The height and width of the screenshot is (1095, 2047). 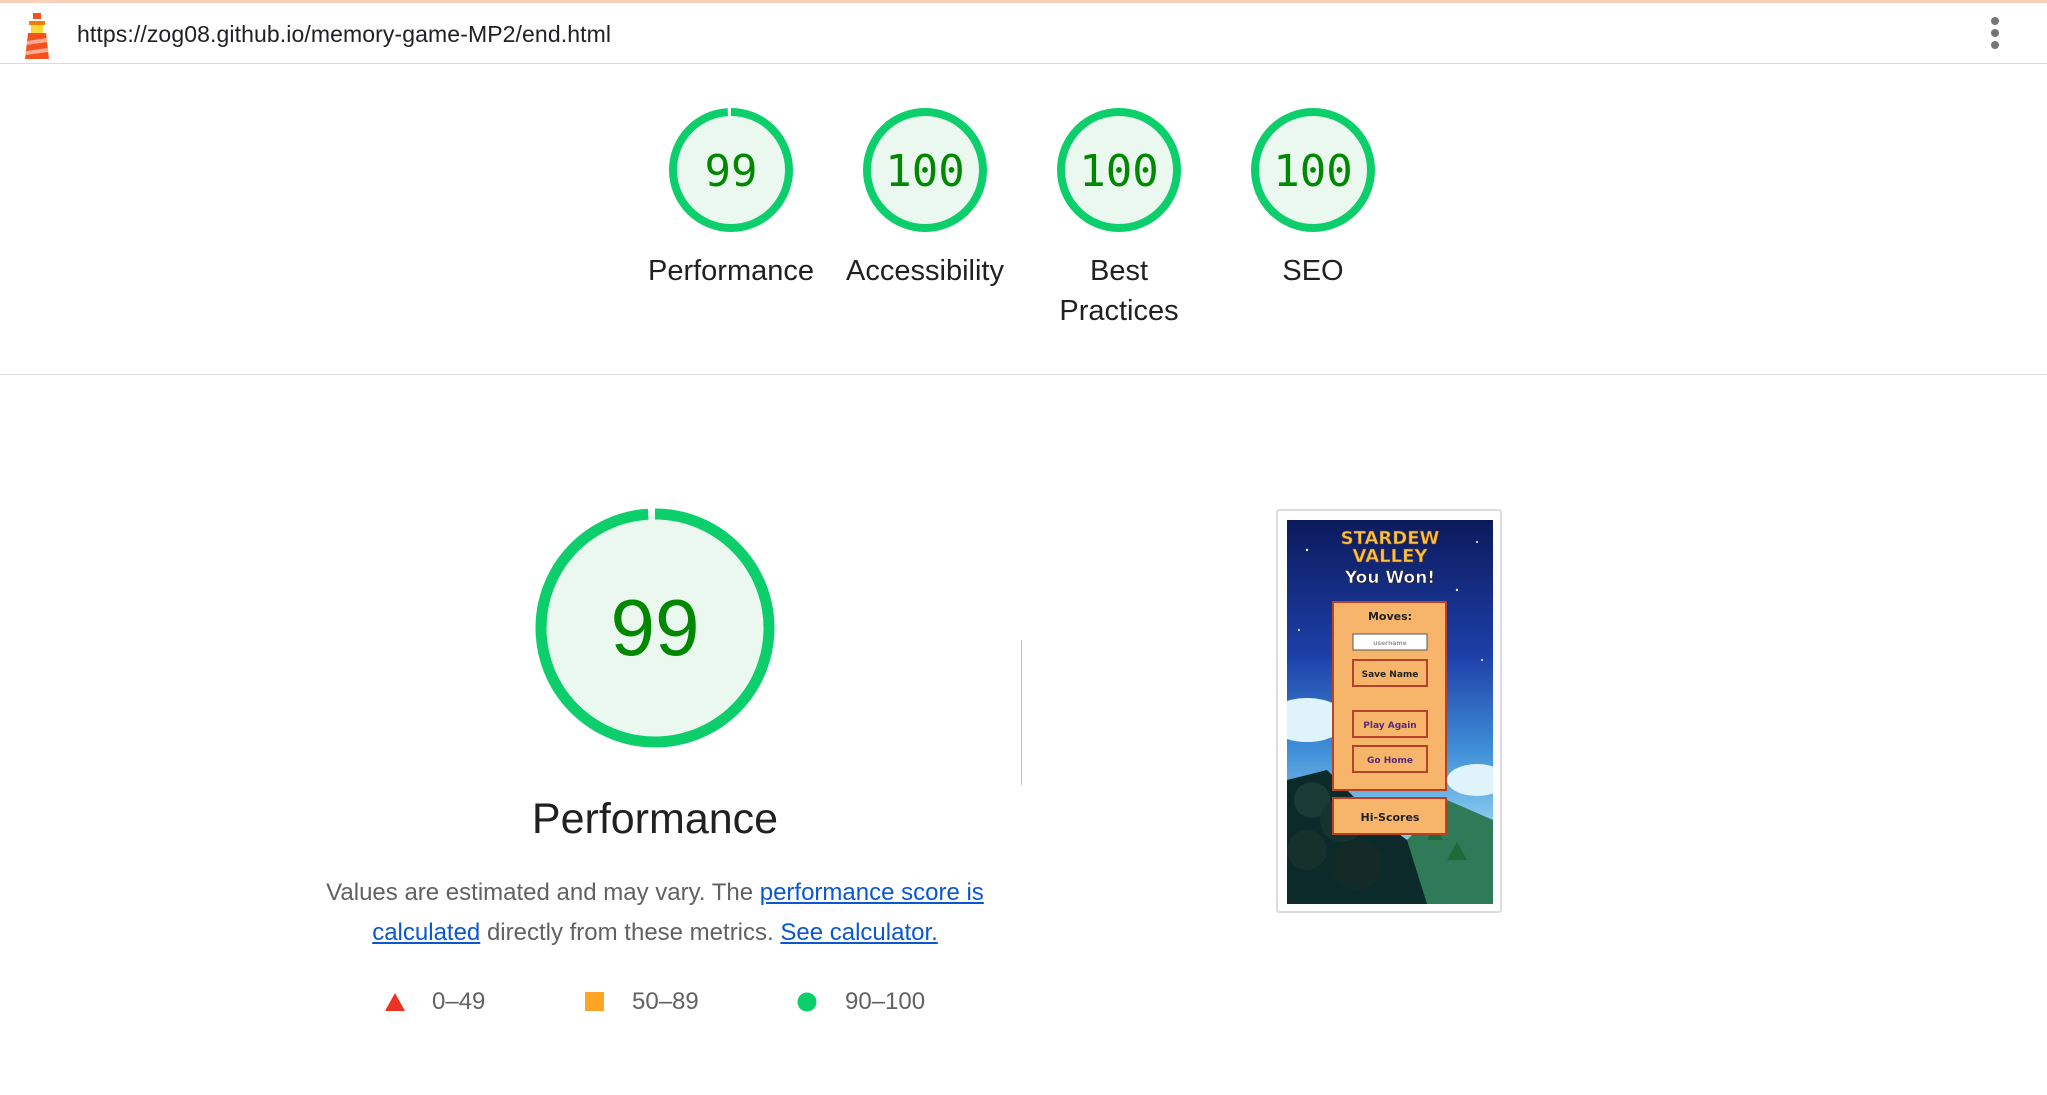 What do you see at coordinates (630, 932) in the screenshot?
I see `desc-text: directly from these metrics.` at bounding box center [630, 932].